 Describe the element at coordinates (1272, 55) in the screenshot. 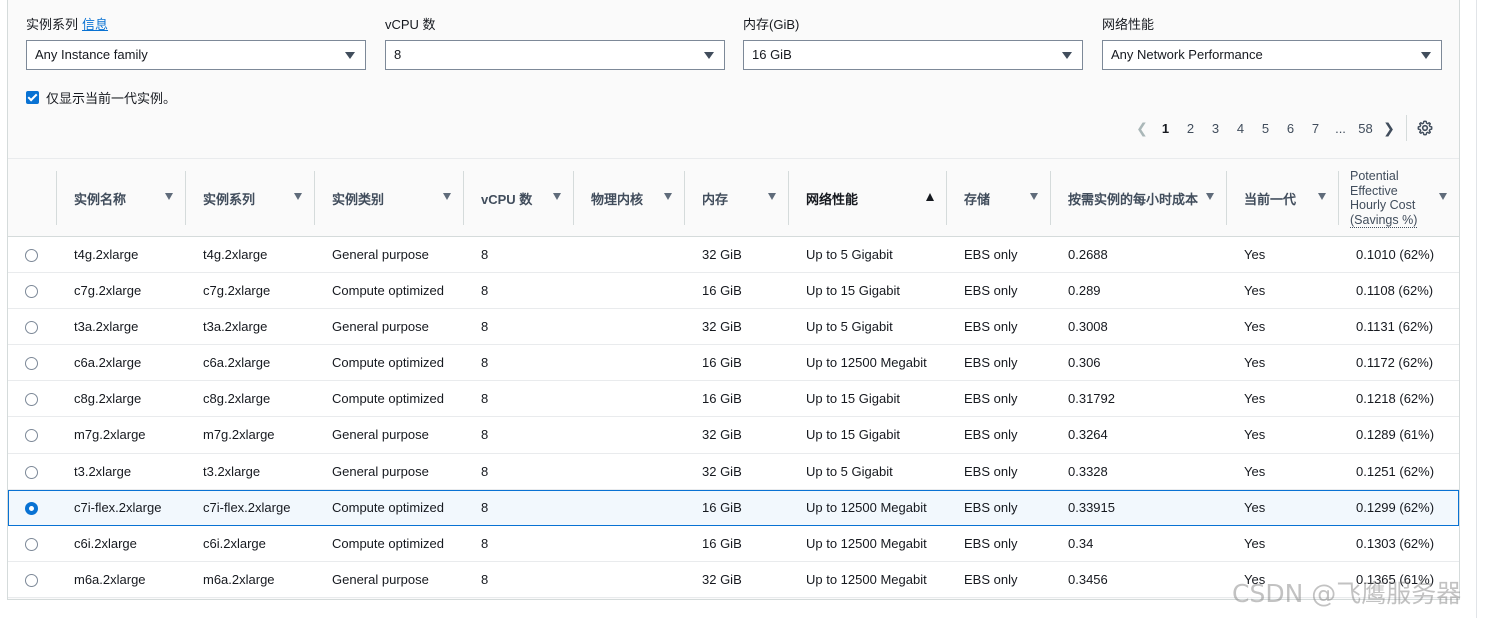

I see `network-select: Any Network Performance` at that location.